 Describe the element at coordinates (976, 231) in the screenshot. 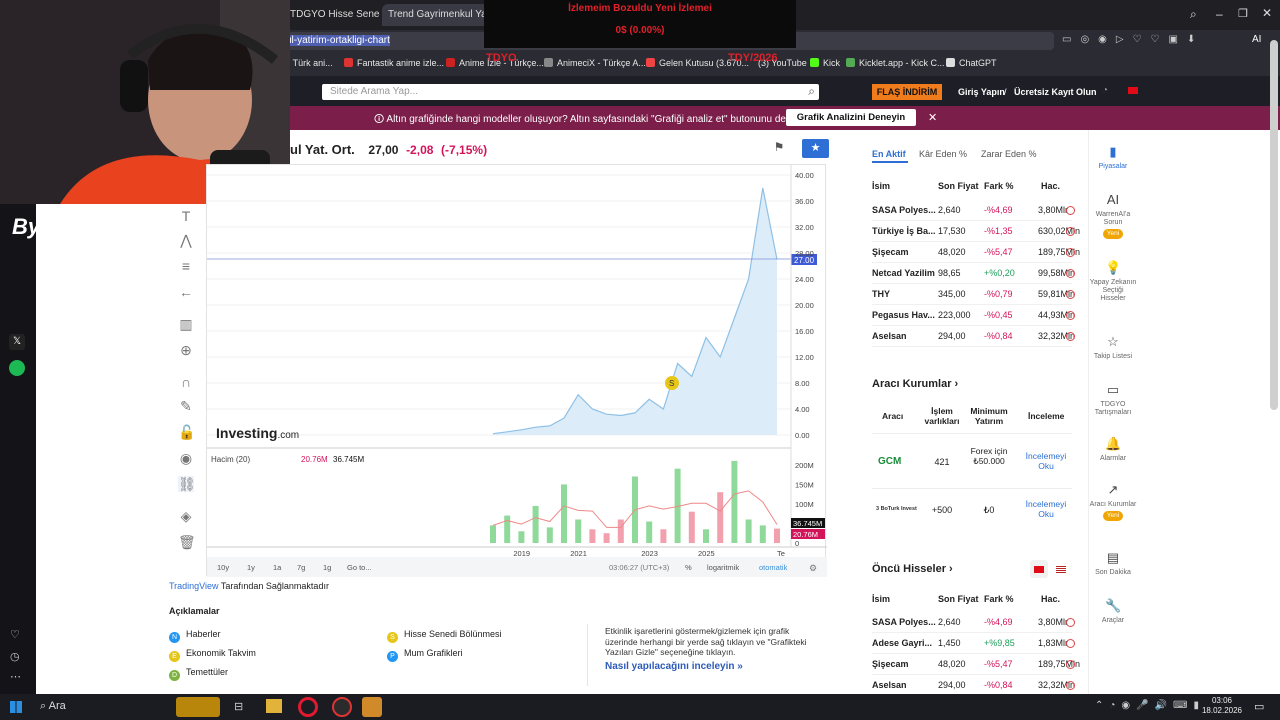

I see `most-active-row: Türkiye İş Ba... 17,530 -%1,35 630,02Mln` at that location.